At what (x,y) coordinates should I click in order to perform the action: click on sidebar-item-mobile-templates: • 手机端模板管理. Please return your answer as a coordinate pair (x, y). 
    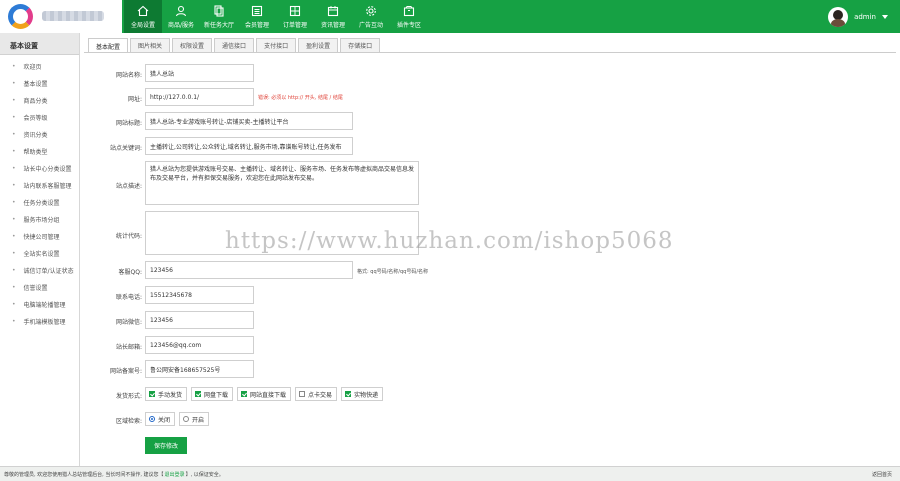
    Looking at the image, I should click on (39, 321).